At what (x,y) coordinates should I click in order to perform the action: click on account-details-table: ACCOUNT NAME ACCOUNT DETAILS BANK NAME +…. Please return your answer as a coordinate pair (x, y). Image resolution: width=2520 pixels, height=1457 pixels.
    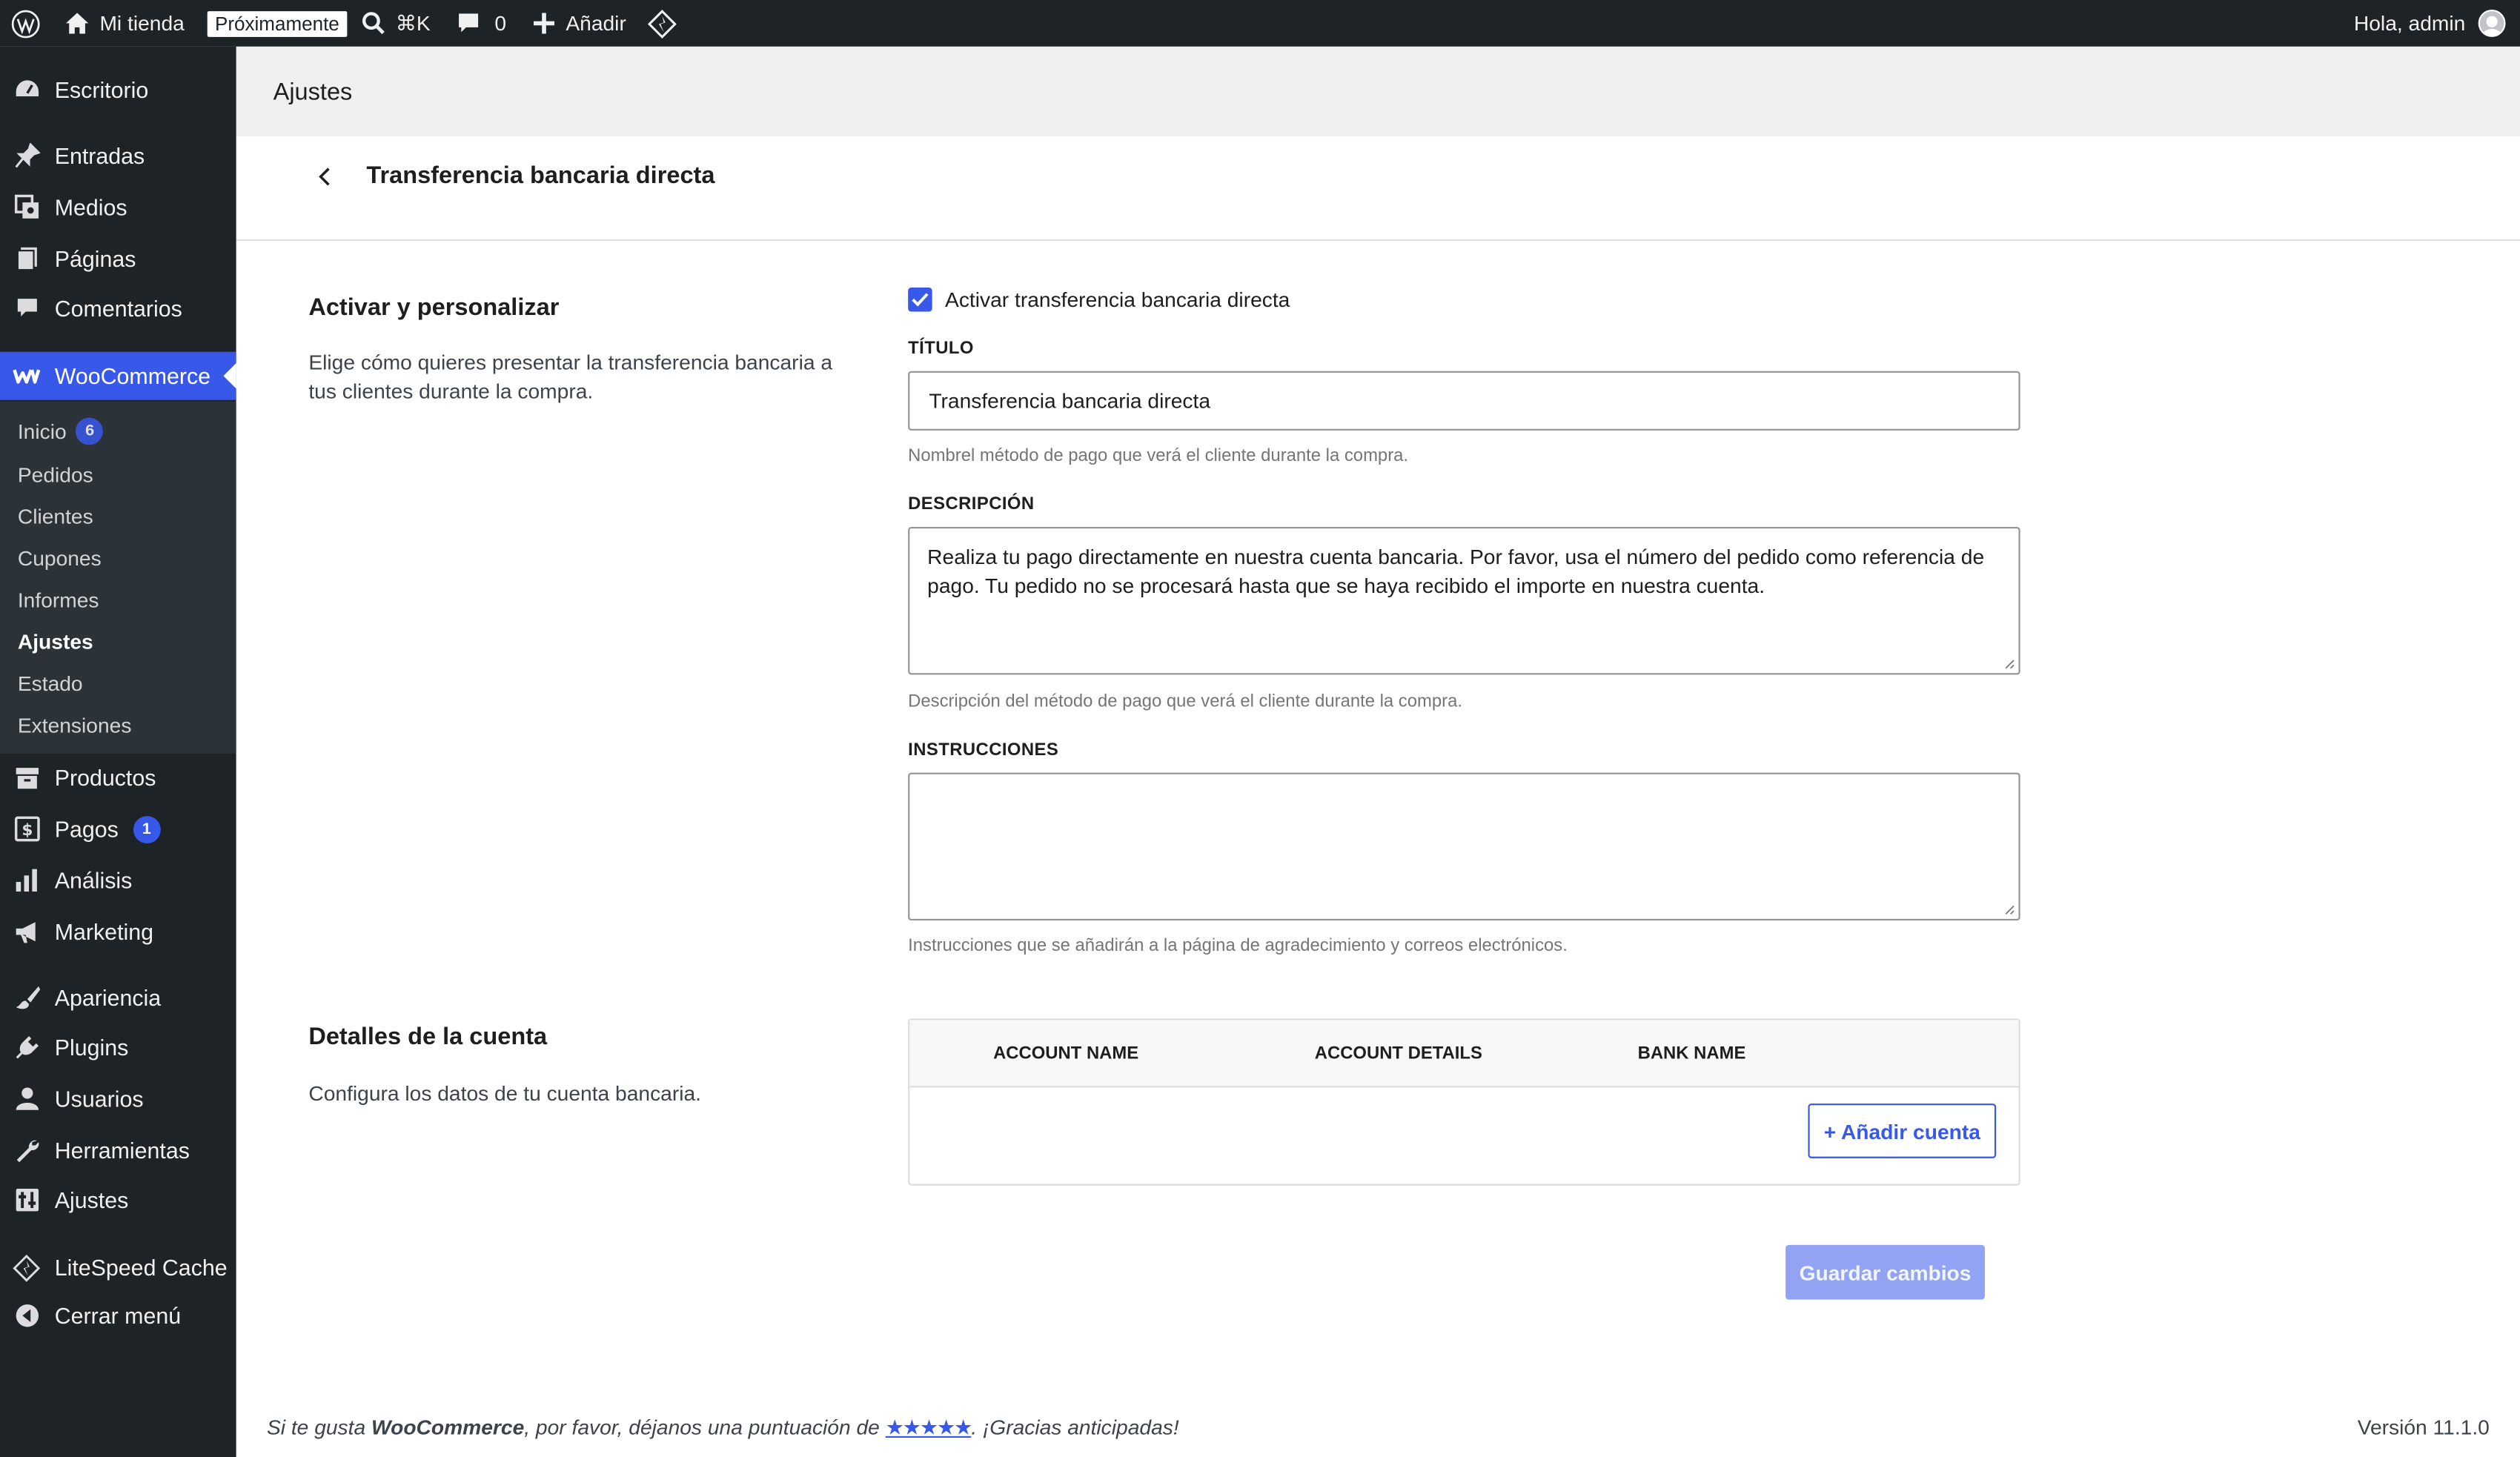
    Looking at the image, I should click on (1464, 1102).